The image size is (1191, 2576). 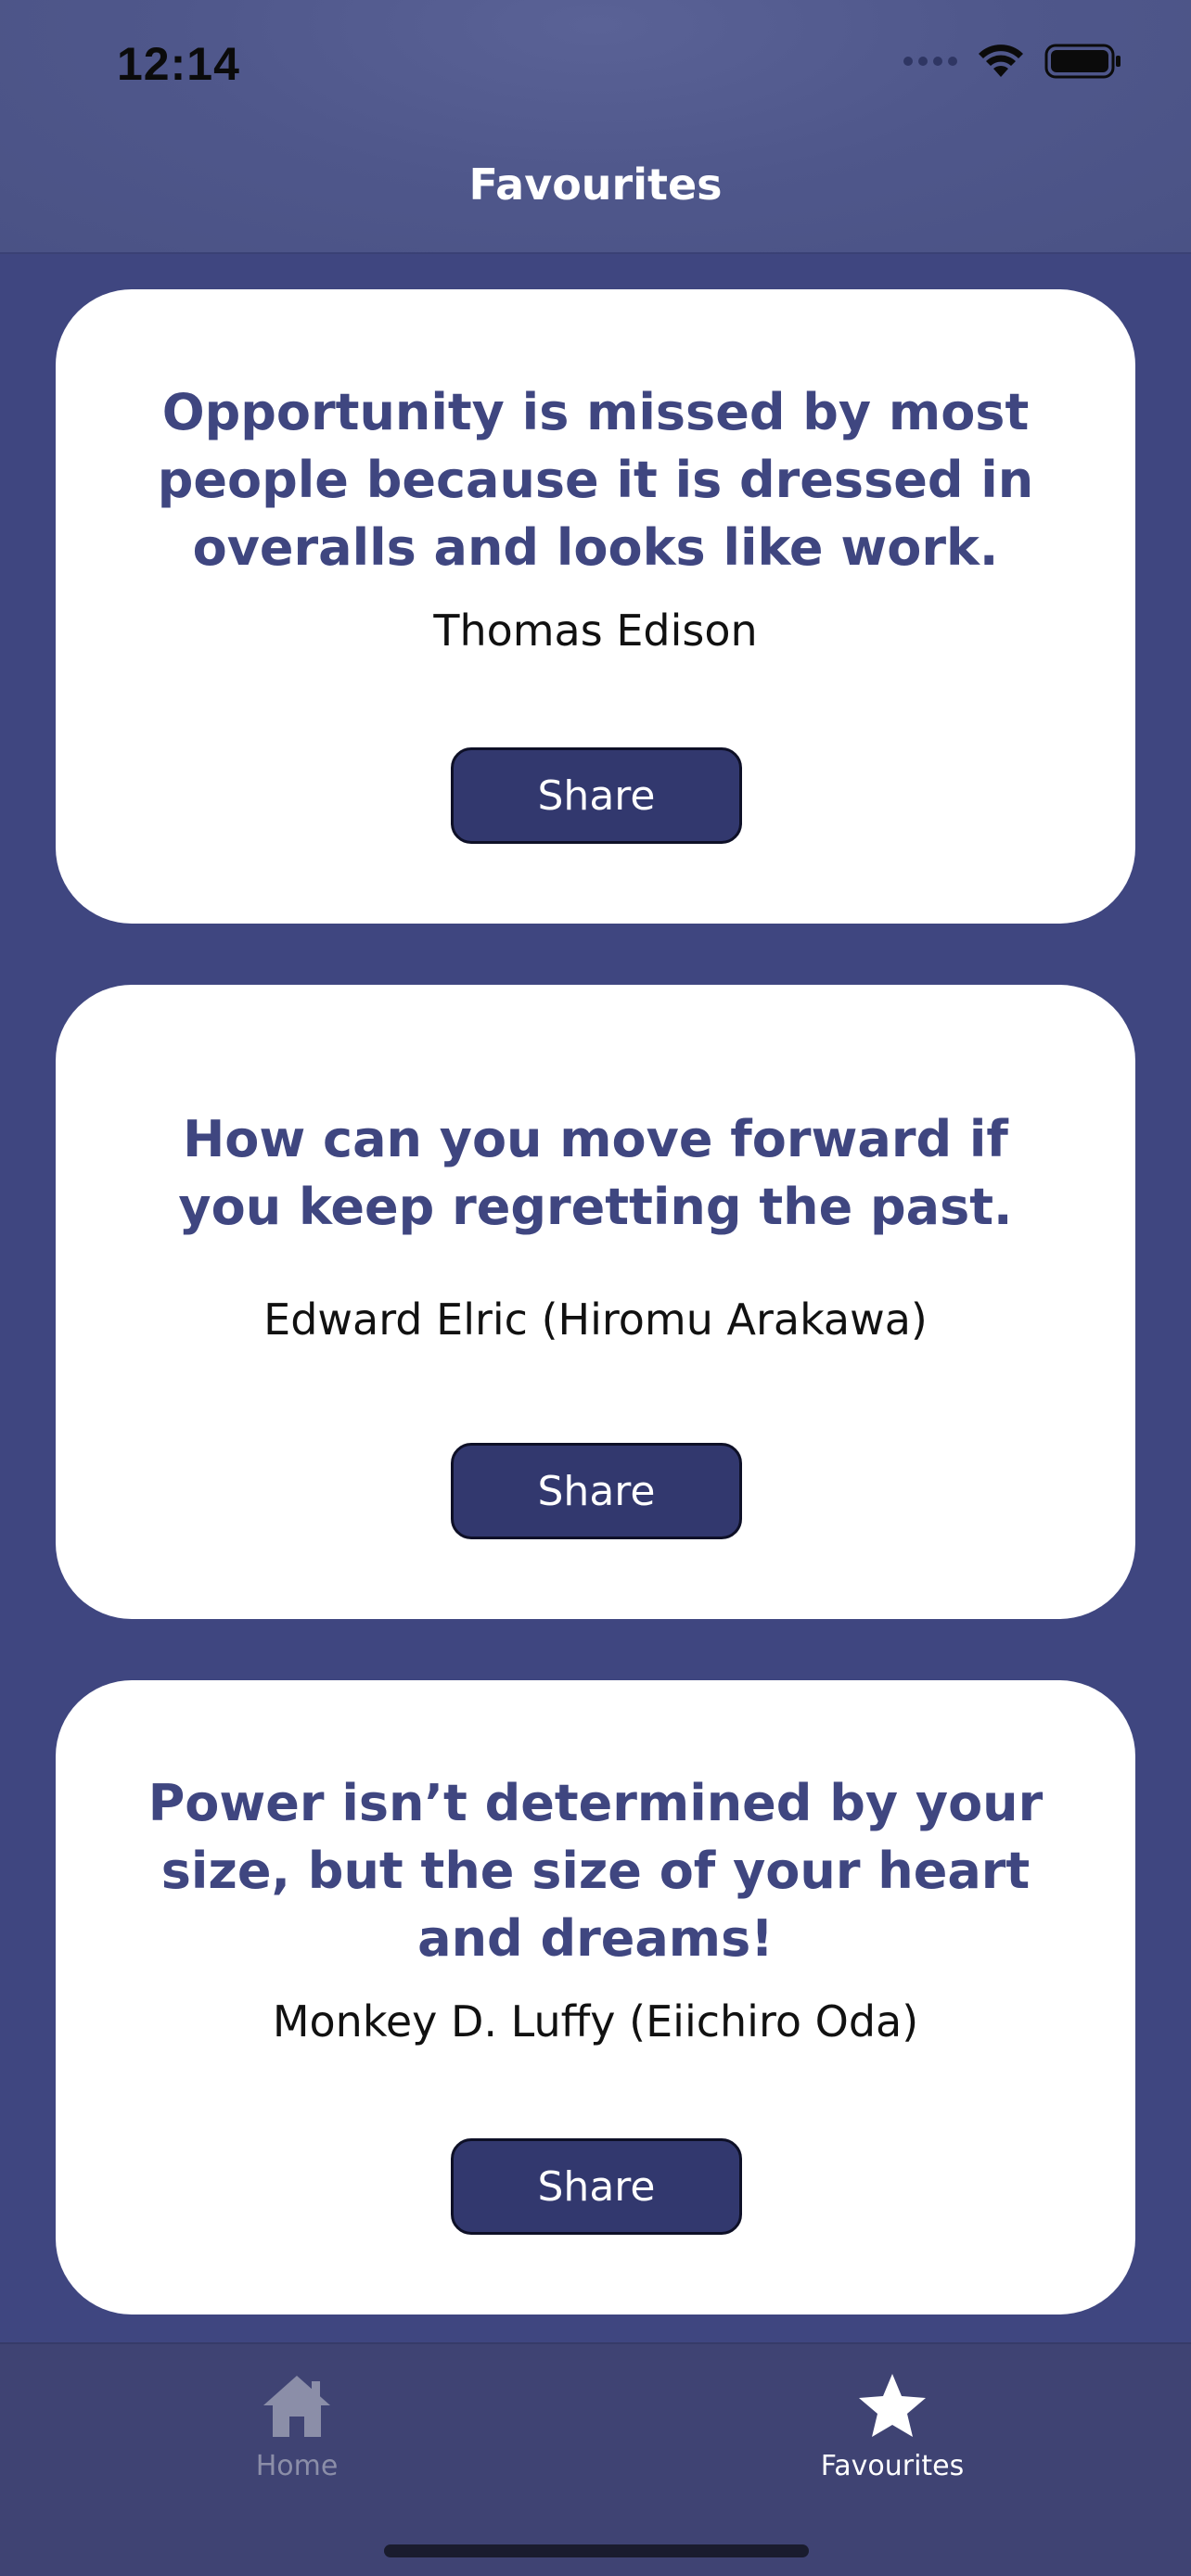 I want to click on cellular-signal-icon, so click(x=930, y=61).